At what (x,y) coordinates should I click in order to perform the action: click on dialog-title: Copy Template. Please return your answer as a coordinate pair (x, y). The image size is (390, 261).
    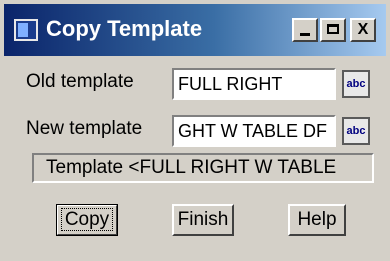
    Looking at the image, I should click on (124, 28).